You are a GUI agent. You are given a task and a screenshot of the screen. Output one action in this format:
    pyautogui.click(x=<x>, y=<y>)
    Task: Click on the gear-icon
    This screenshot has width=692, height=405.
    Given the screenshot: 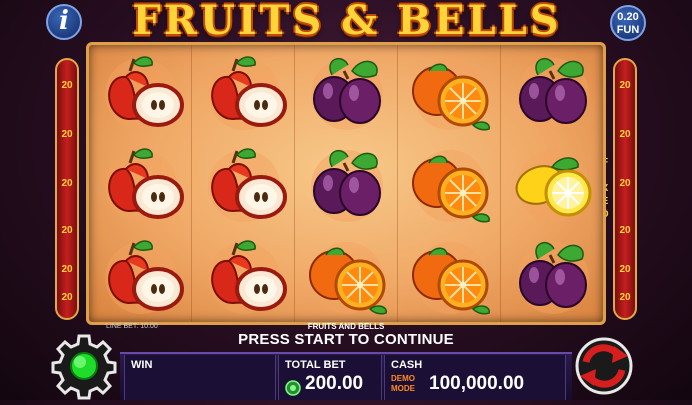 What is the action you would take?
    pyautogui.click(x=84, y=367)
    